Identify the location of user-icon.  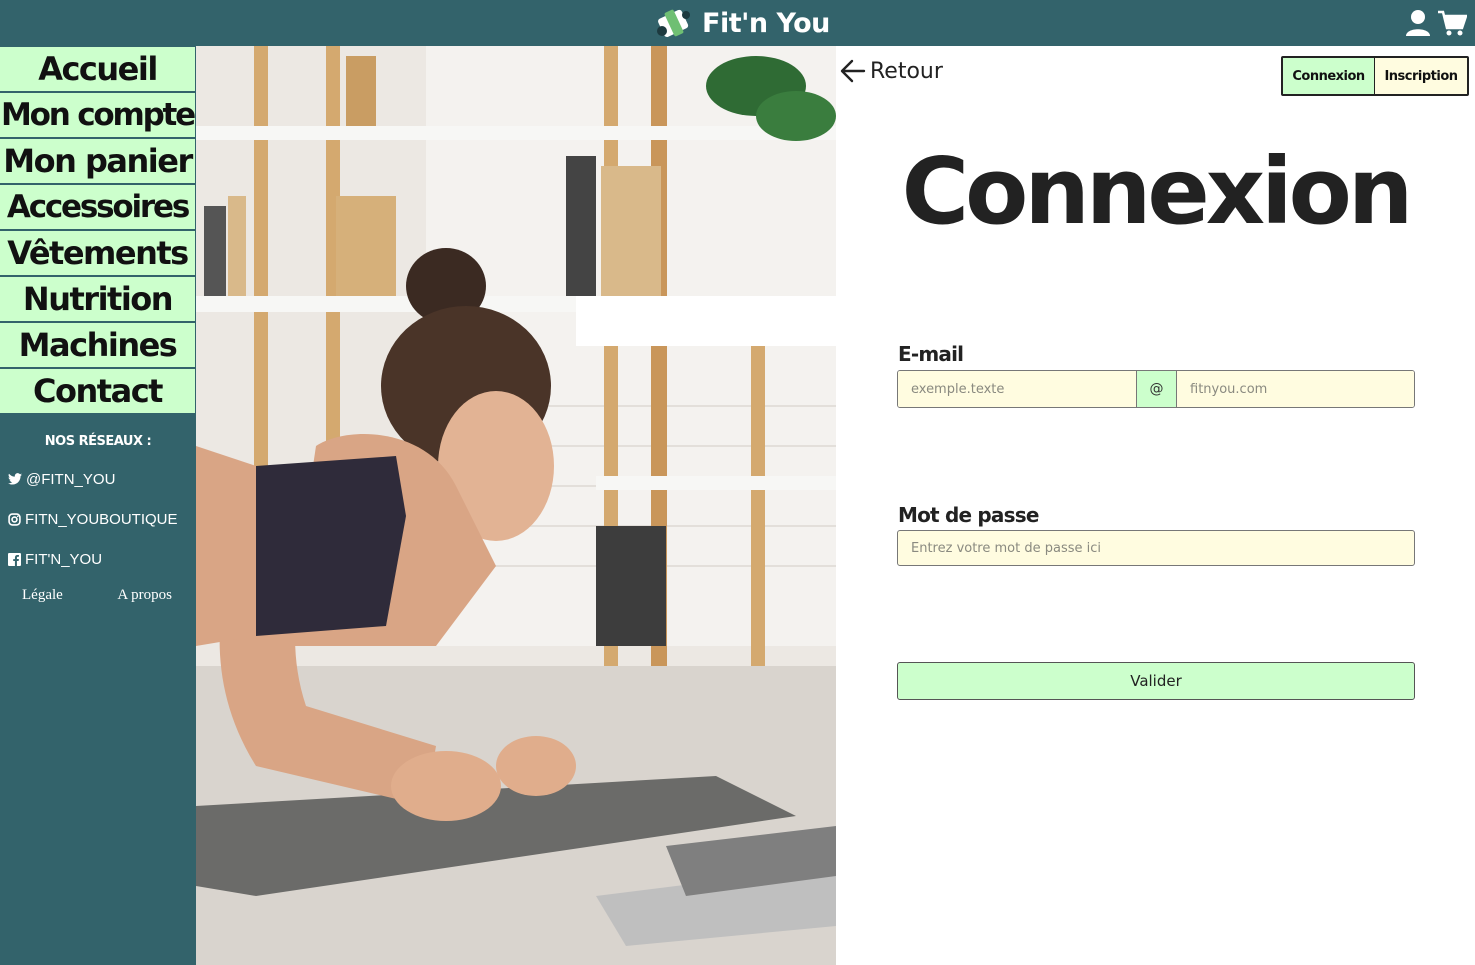
(1418, 23).